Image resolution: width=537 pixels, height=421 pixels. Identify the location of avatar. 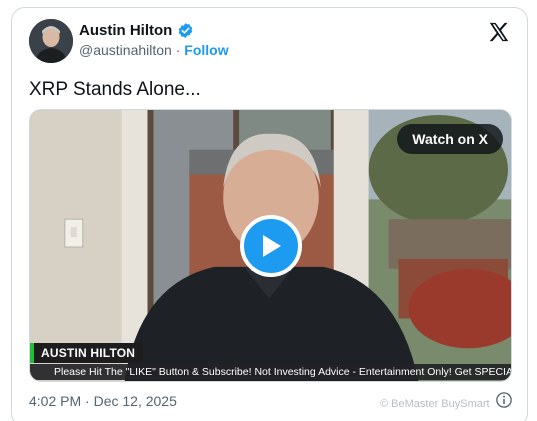
(51, 41).